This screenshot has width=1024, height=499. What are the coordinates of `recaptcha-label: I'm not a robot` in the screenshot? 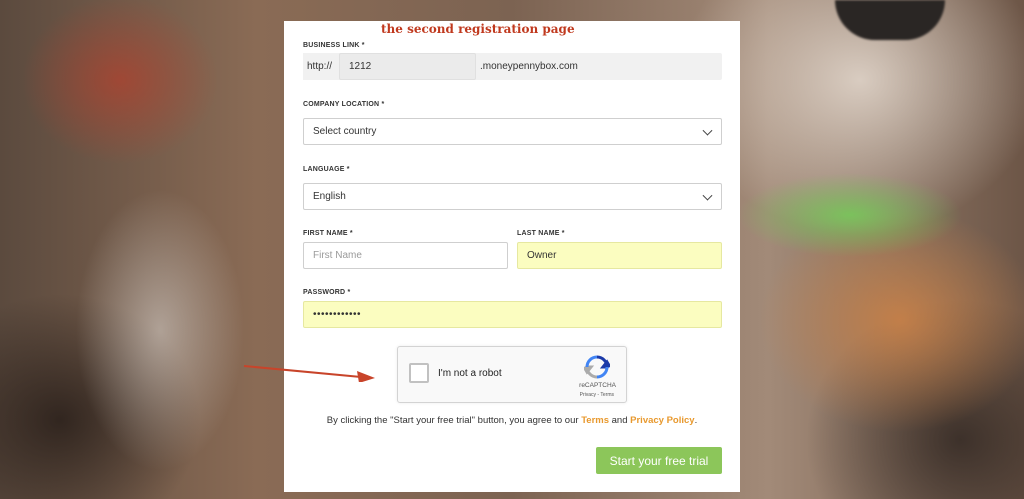 It's located at (470, 373).